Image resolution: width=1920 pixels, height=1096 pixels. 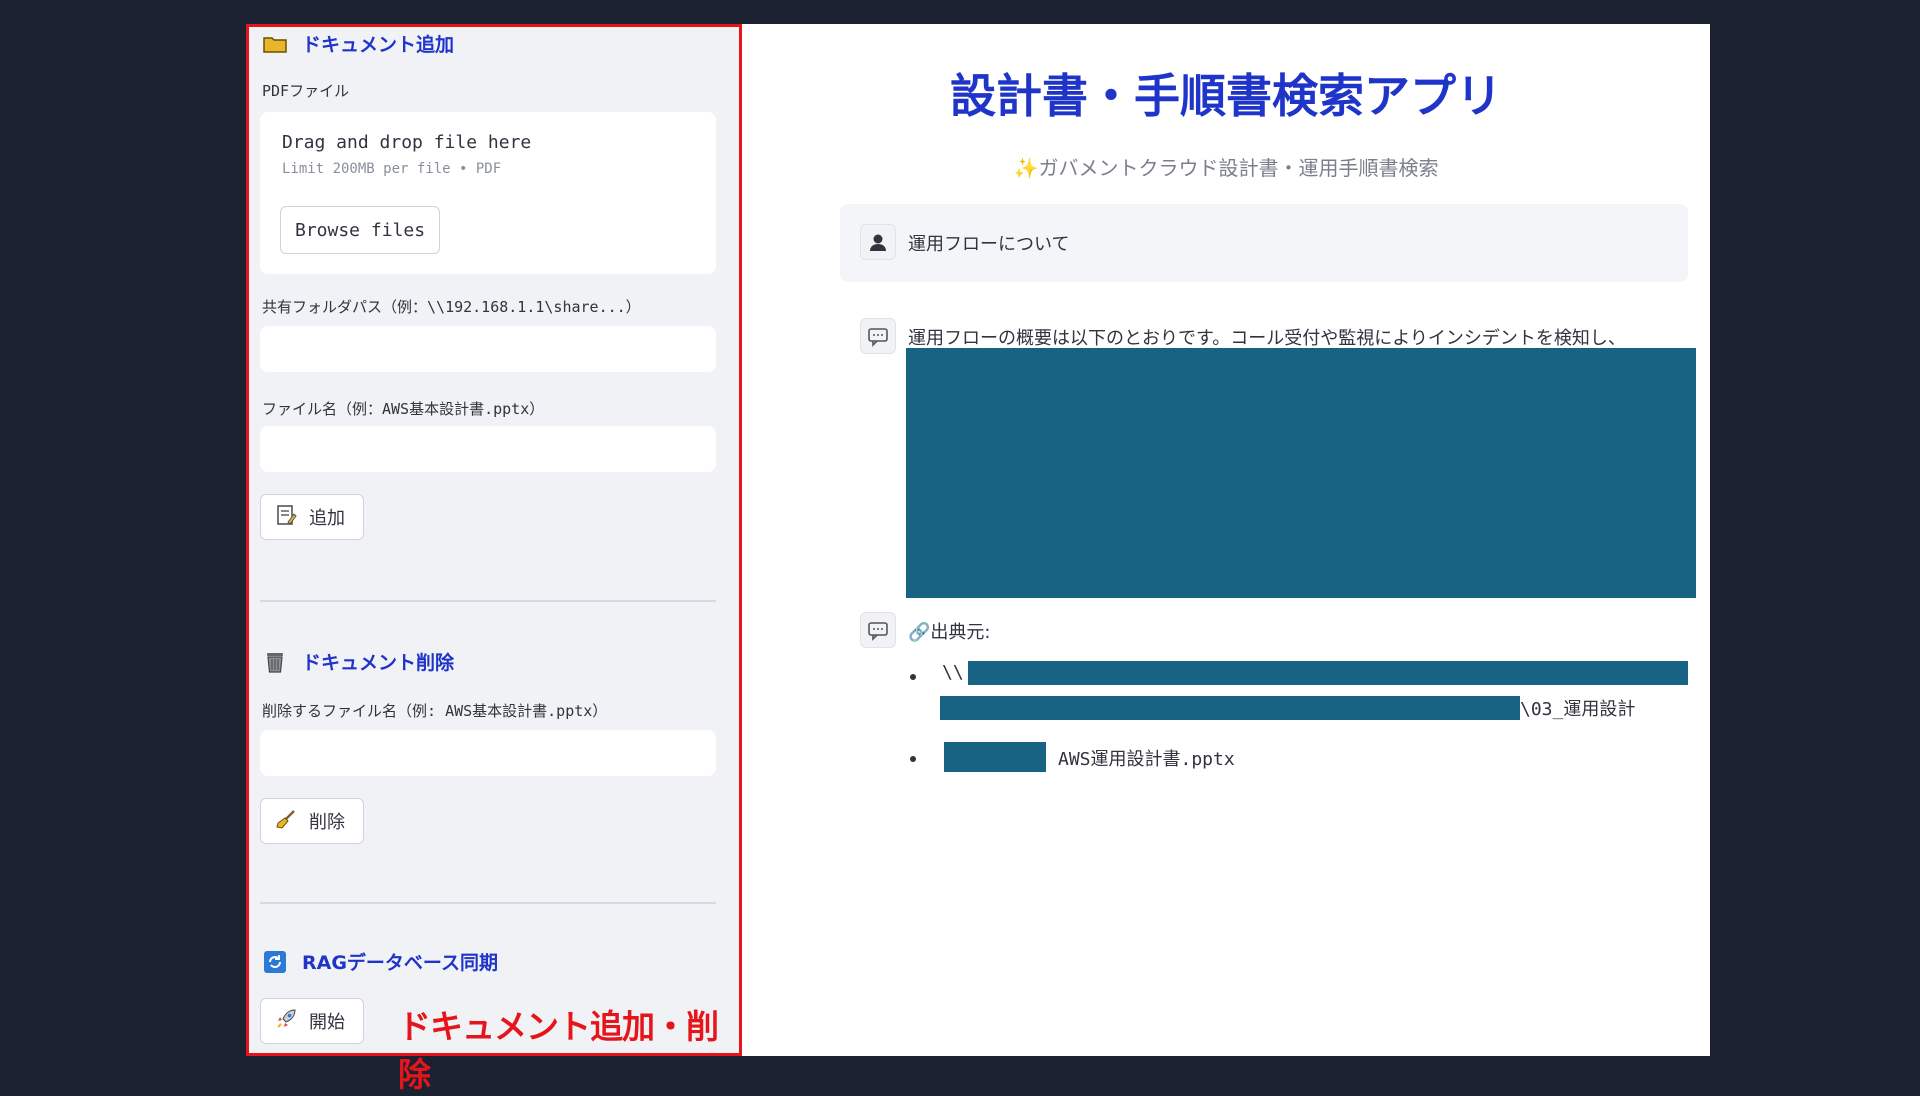 What do you see at coordinates (327, 822) in the screenshot?
I see `delete-button-label: 削除` at bounding box center [327, 822].